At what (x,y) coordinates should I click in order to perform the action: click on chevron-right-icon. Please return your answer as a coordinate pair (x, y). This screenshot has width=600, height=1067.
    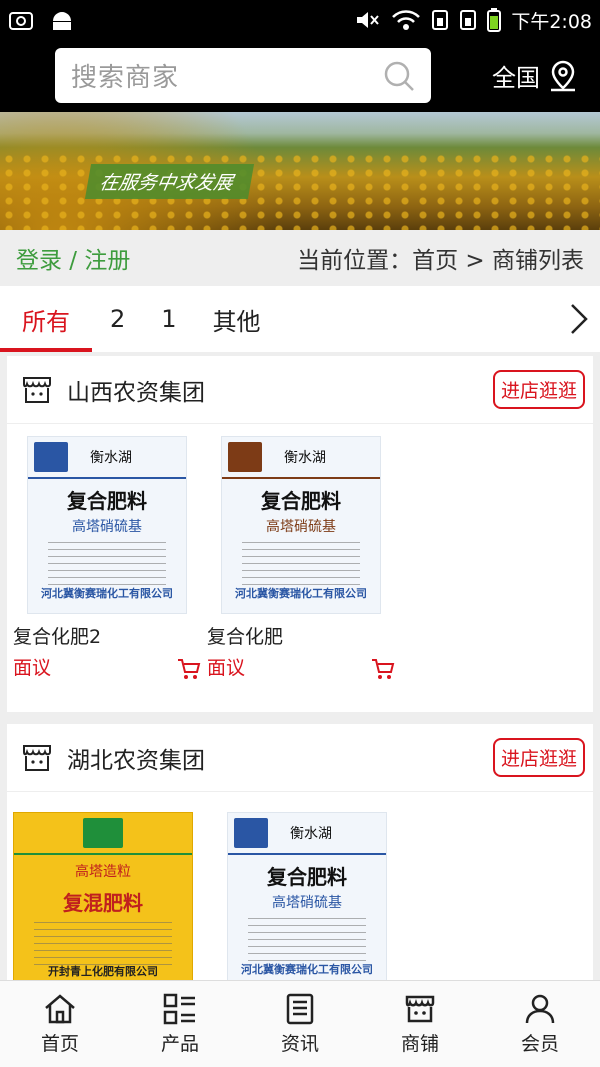
    Looking at the image, I should click on (579, 319).